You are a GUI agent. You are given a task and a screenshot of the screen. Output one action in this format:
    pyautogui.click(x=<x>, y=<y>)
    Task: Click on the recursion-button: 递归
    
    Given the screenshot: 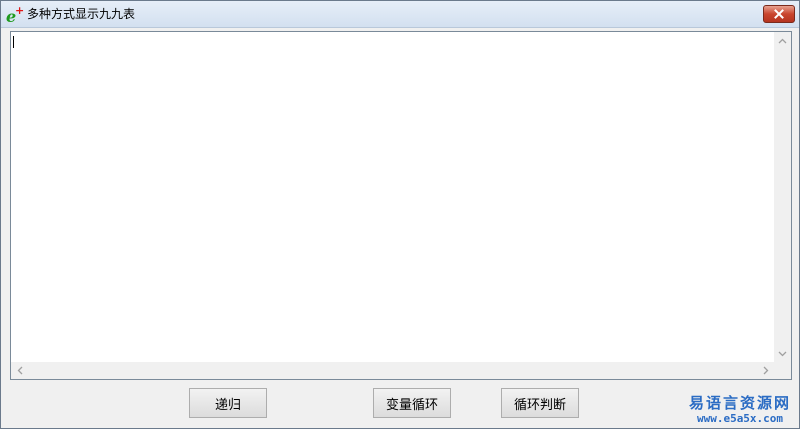 What is the action you would take?
    pyautogui.click(x=228, y=403)
    